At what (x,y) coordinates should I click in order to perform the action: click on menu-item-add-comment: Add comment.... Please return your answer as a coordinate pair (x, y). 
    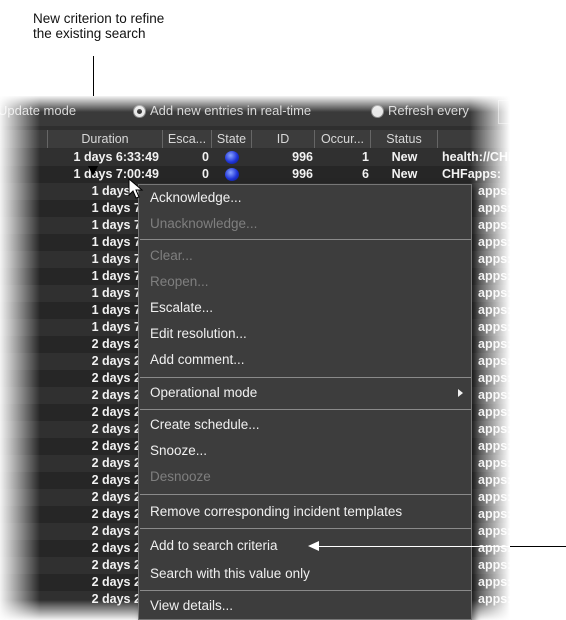
    Looking at the image, I should click on (305, 360).